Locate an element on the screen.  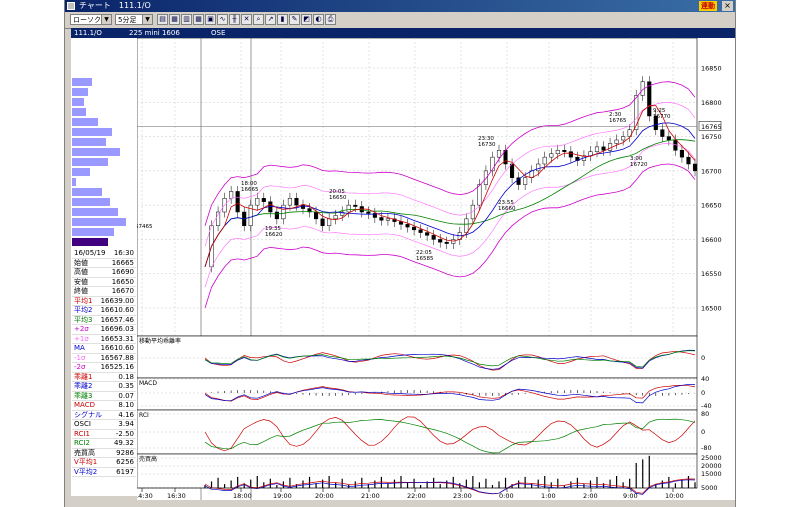
interval-select: 5分足 ▼ is located at coordinates (134, 19).